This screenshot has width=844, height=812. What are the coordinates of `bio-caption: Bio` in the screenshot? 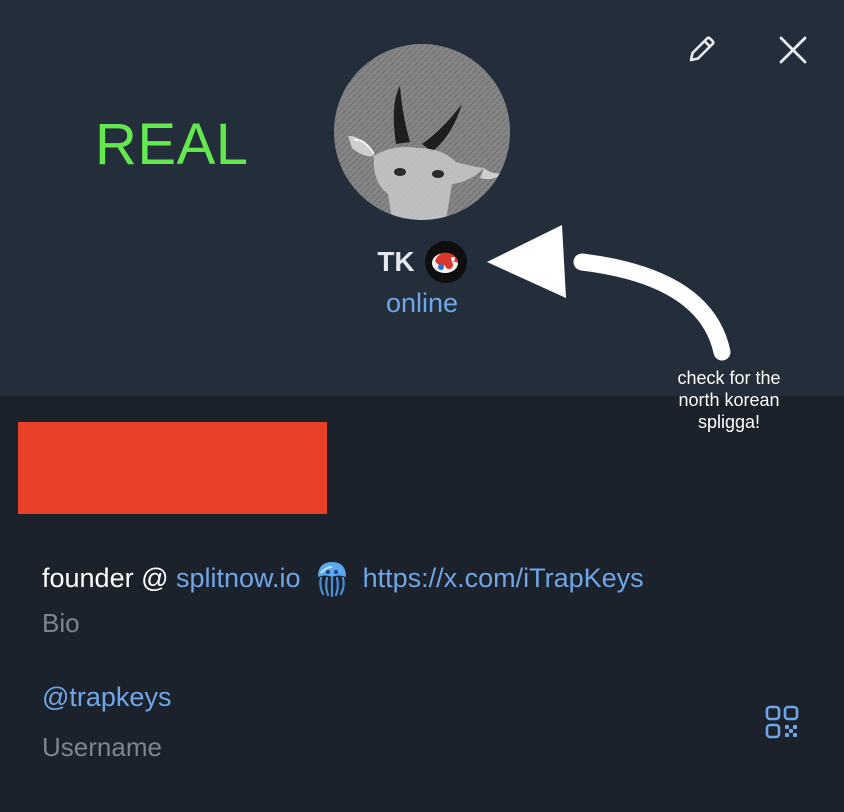 It's located at (61, 623).